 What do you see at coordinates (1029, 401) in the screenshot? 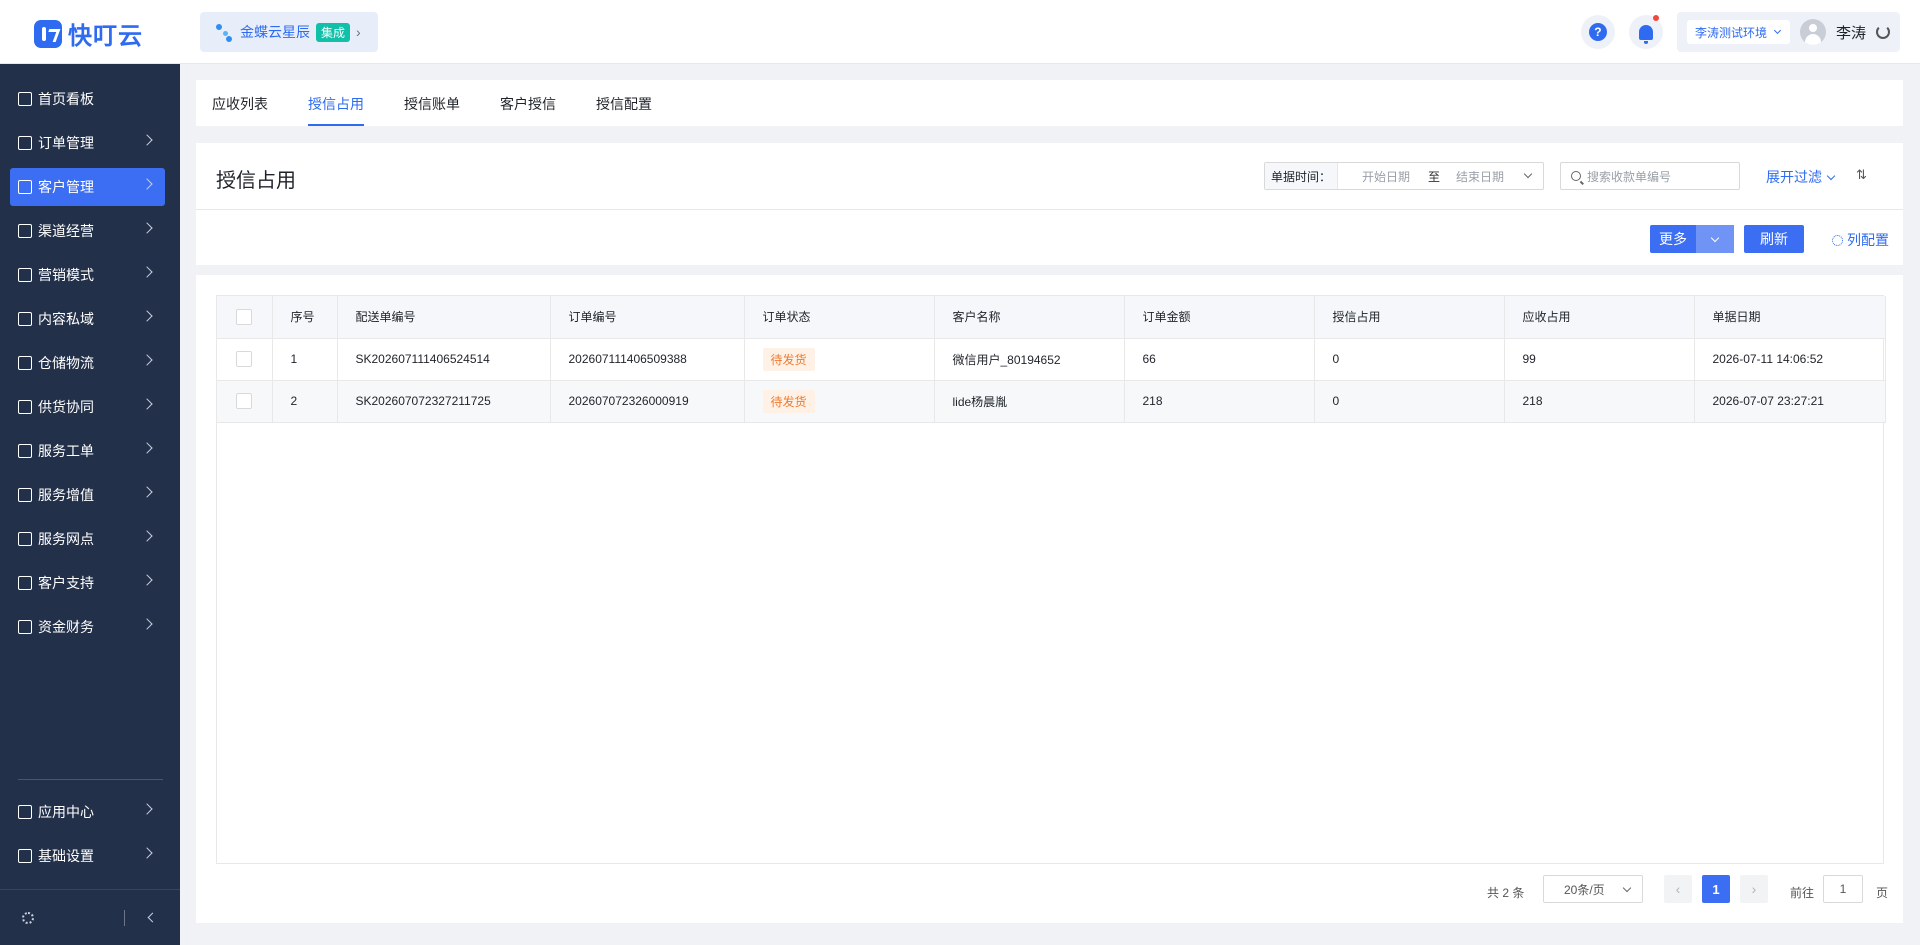
I see `cell-customer: lide杨晨胤` at bounding box center [1029, 401].